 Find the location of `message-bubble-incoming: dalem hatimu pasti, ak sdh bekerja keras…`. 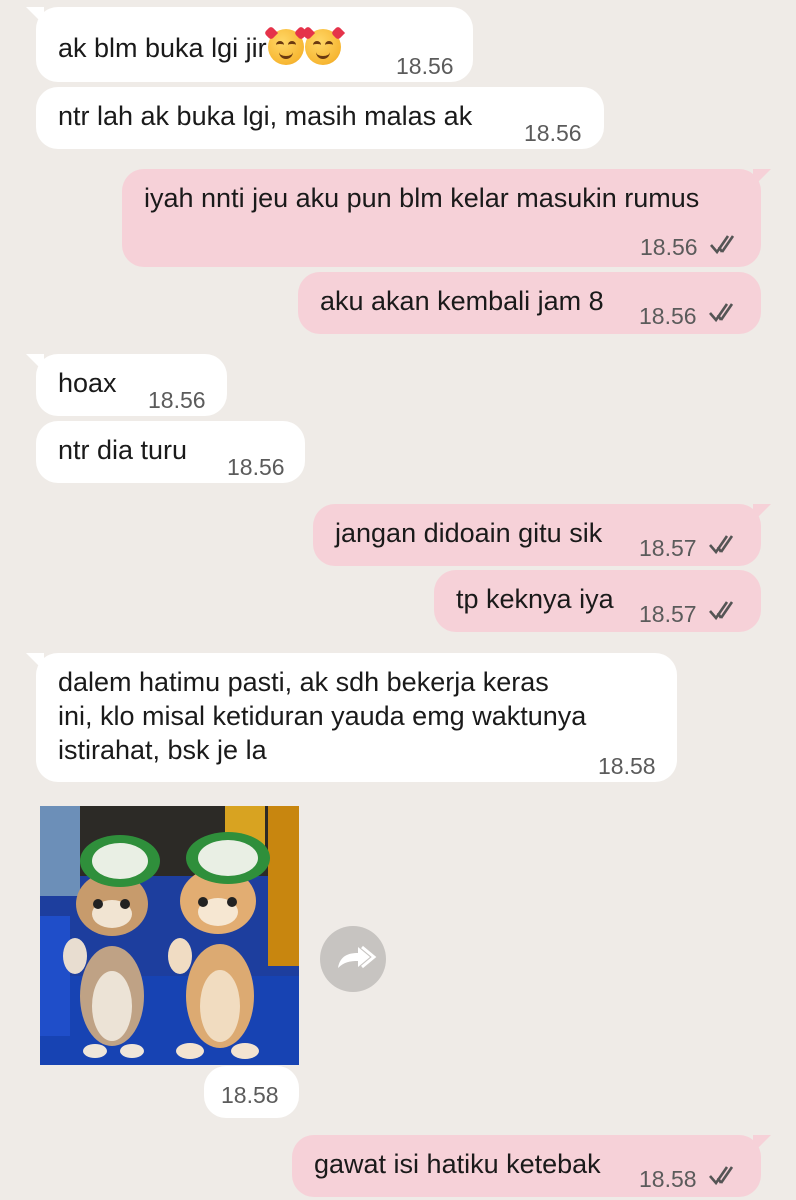

message-bubble-incoming: dalem hatimu pasti, ak sdh bekerja keras… is located at coordinates (351, 717).